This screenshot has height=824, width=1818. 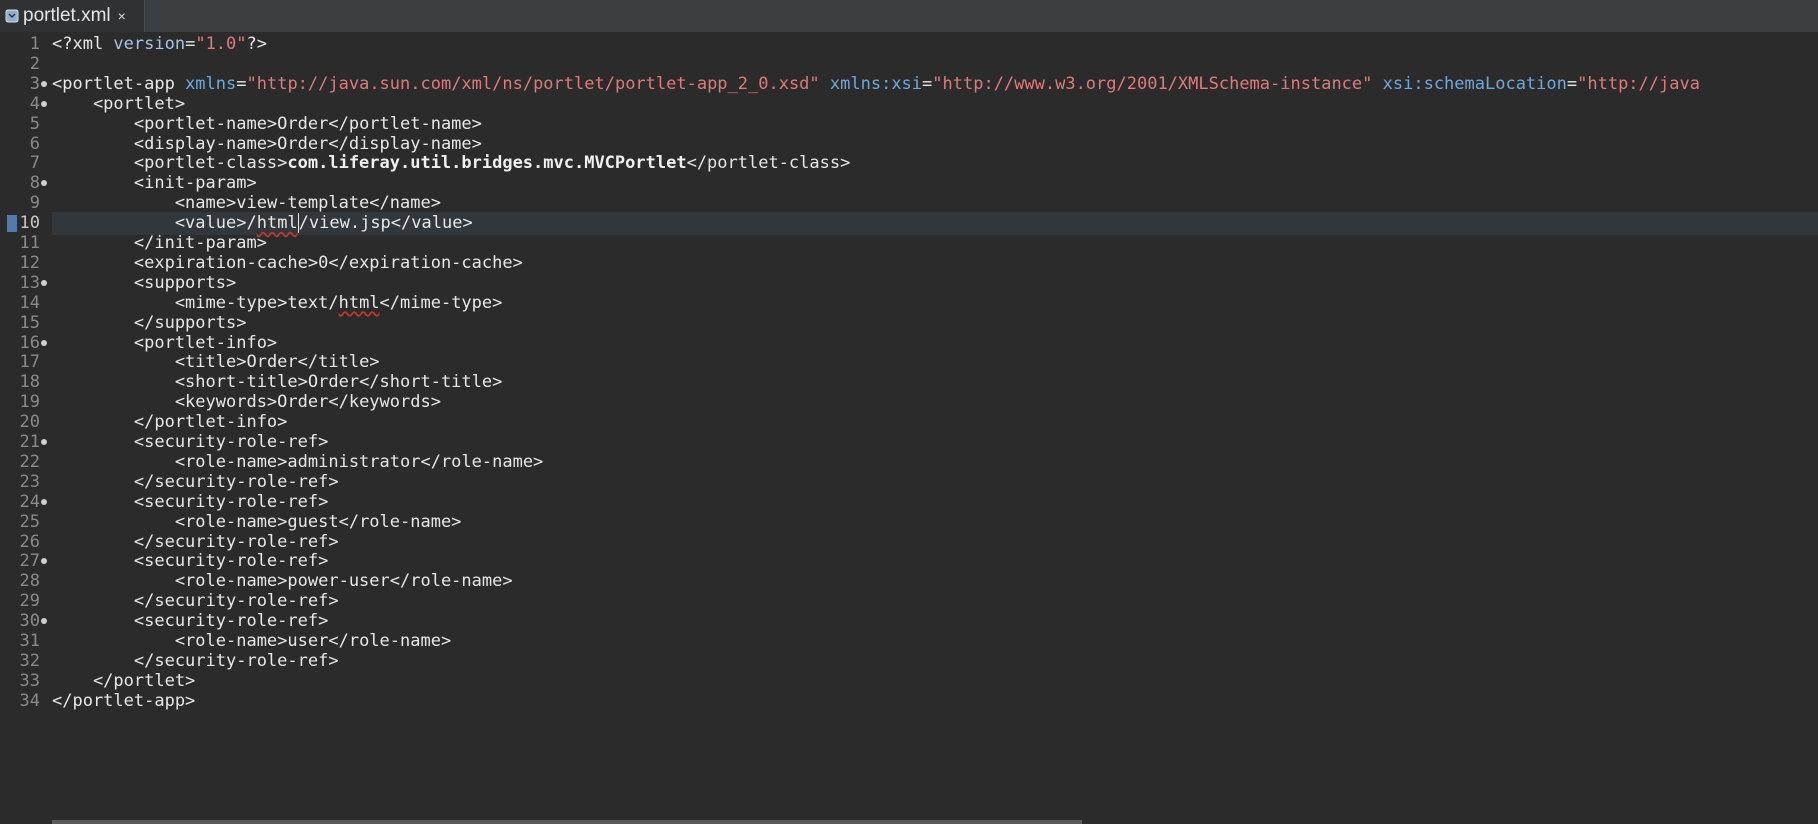 I want to click on code-token: </title>, so click(x=338, y=362).